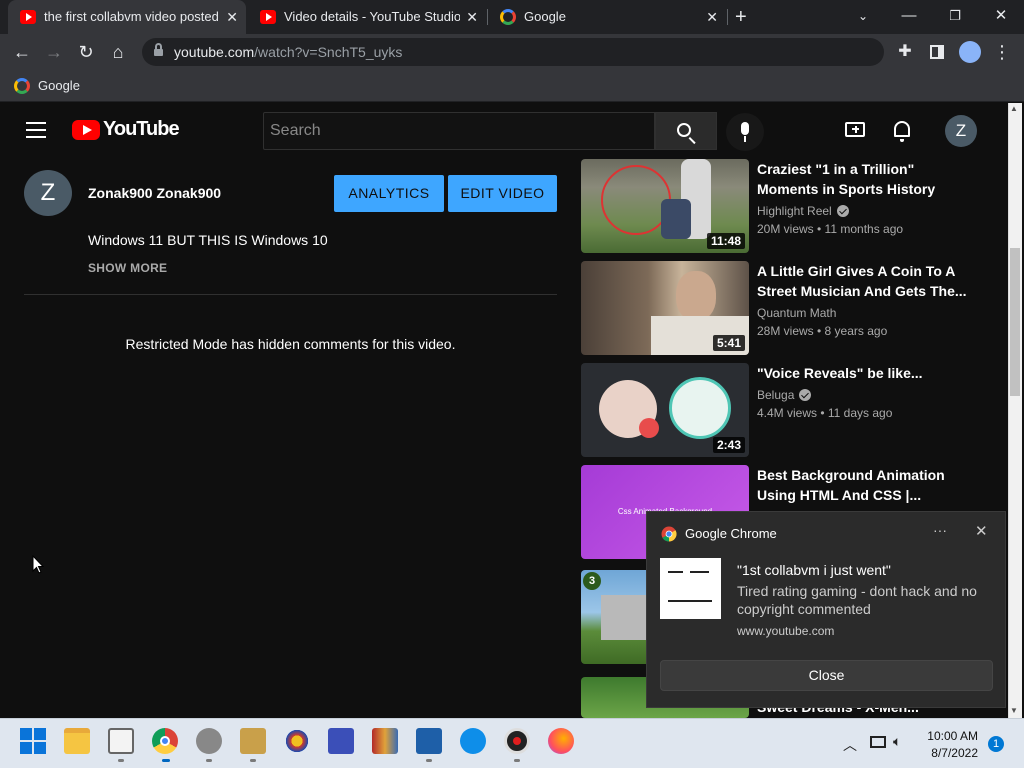  What do you see at coordinates (1001, 17) in the screenshot?
I see `close-window-button: ✕` at bounding box center [1001, 17].